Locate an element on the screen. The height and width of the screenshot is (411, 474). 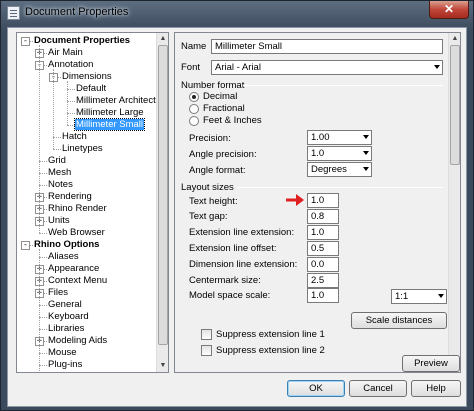
tree-item-label: Millimeter Large is located at coordinates (110, 112).